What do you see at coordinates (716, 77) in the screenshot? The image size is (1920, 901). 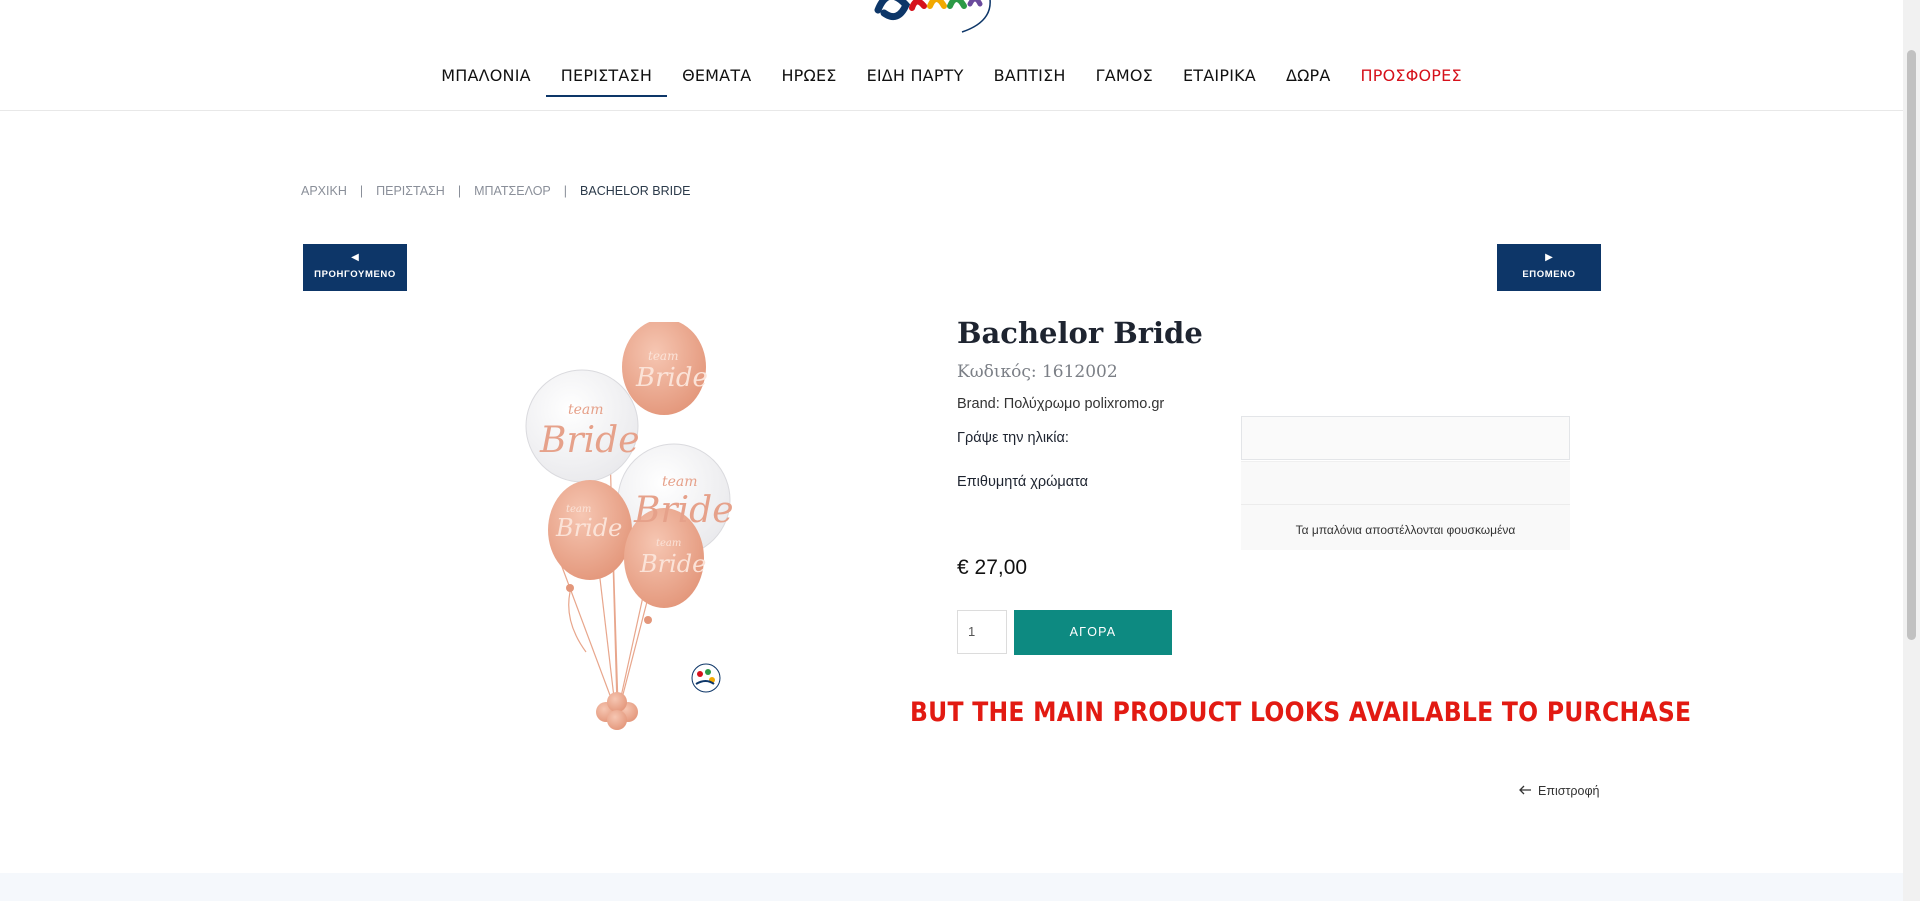 I see `nav-item-themes: ΘΕΜΑΤΑ` at bounding box center [716, 77].